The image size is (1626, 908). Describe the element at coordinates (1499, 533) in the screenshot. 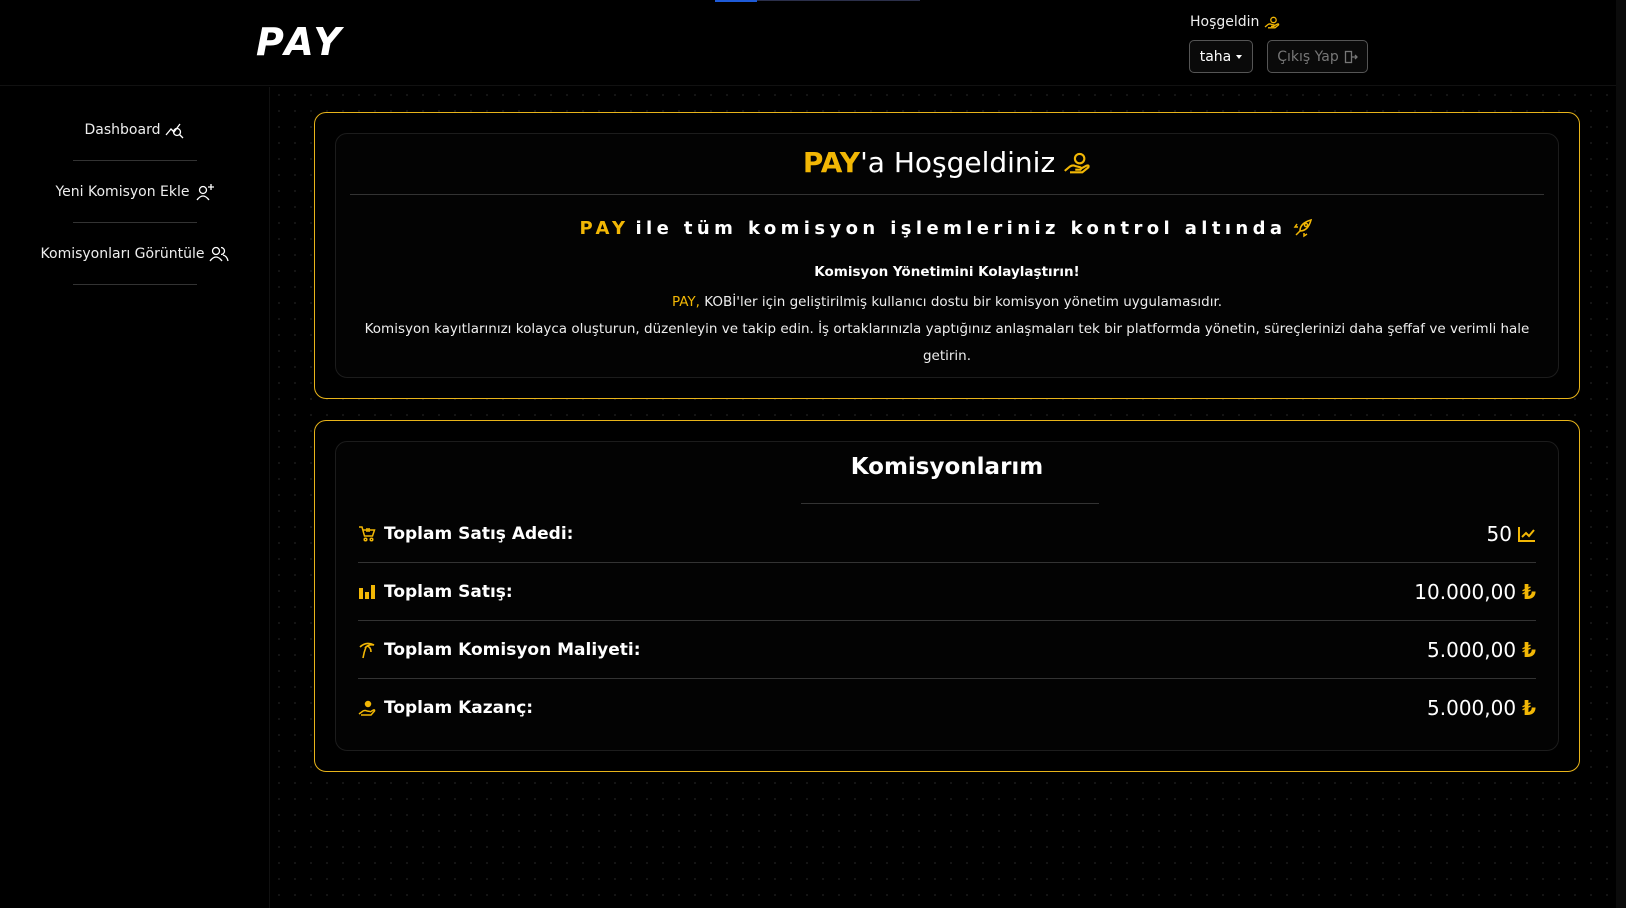

I see `stat-value: 50` at that location.